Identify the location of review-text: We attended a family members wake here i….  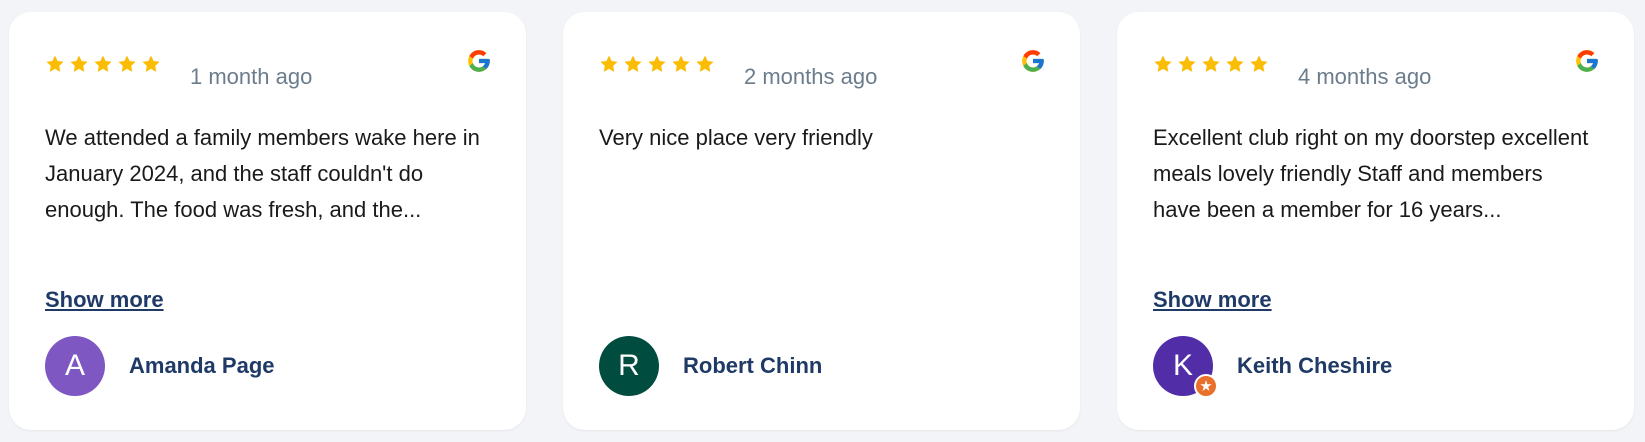
(262, 173).